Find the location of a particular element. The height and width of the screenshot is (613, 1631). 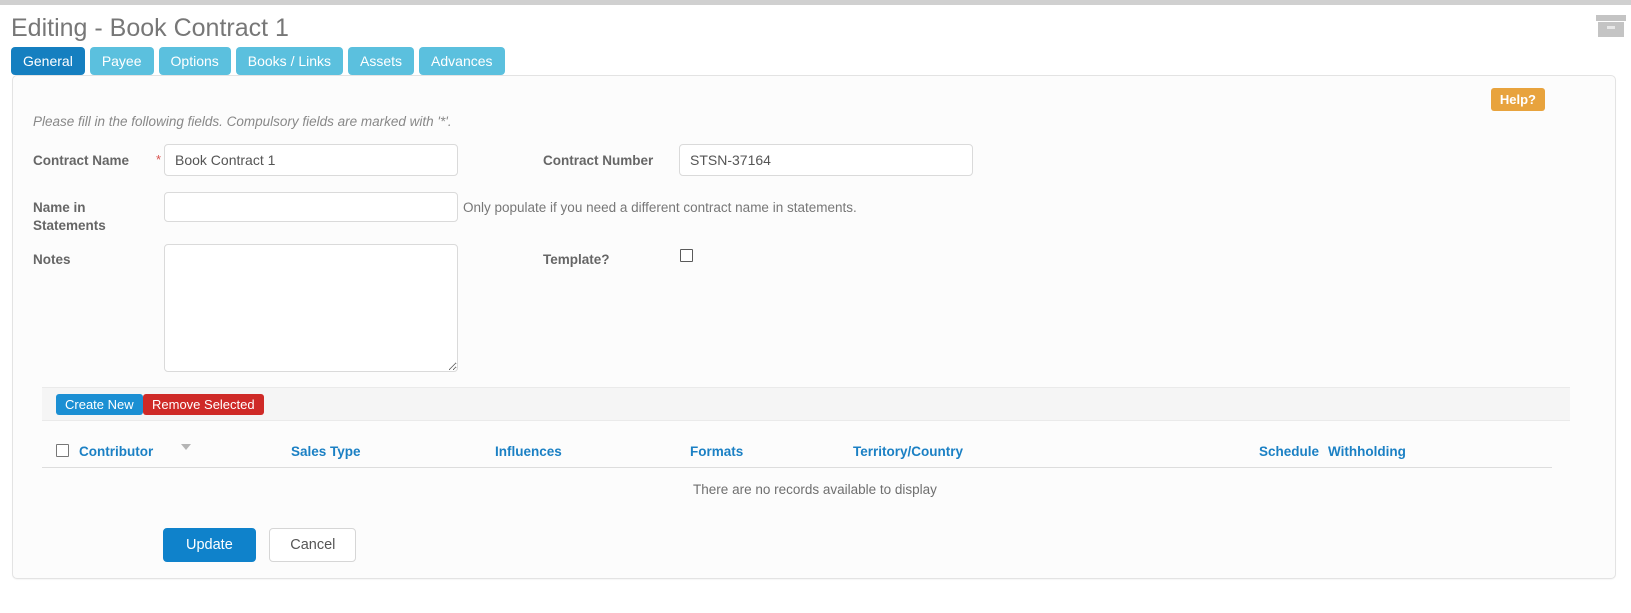

archive-box-lid is located at coordinates (1611, 18).